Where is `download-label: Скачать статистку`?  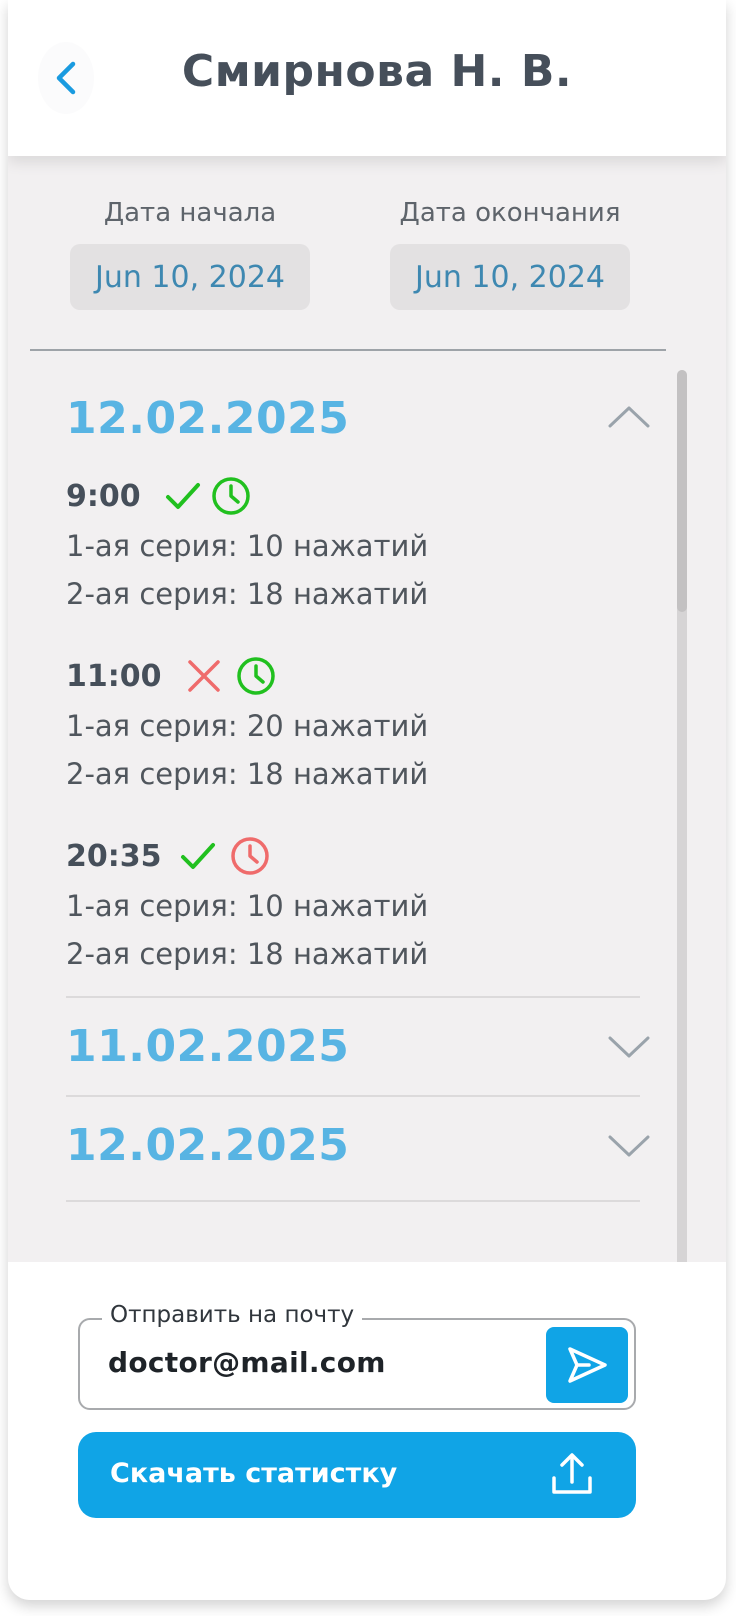
download-label: Скачать статистку is located at coordinates (254, 1473).